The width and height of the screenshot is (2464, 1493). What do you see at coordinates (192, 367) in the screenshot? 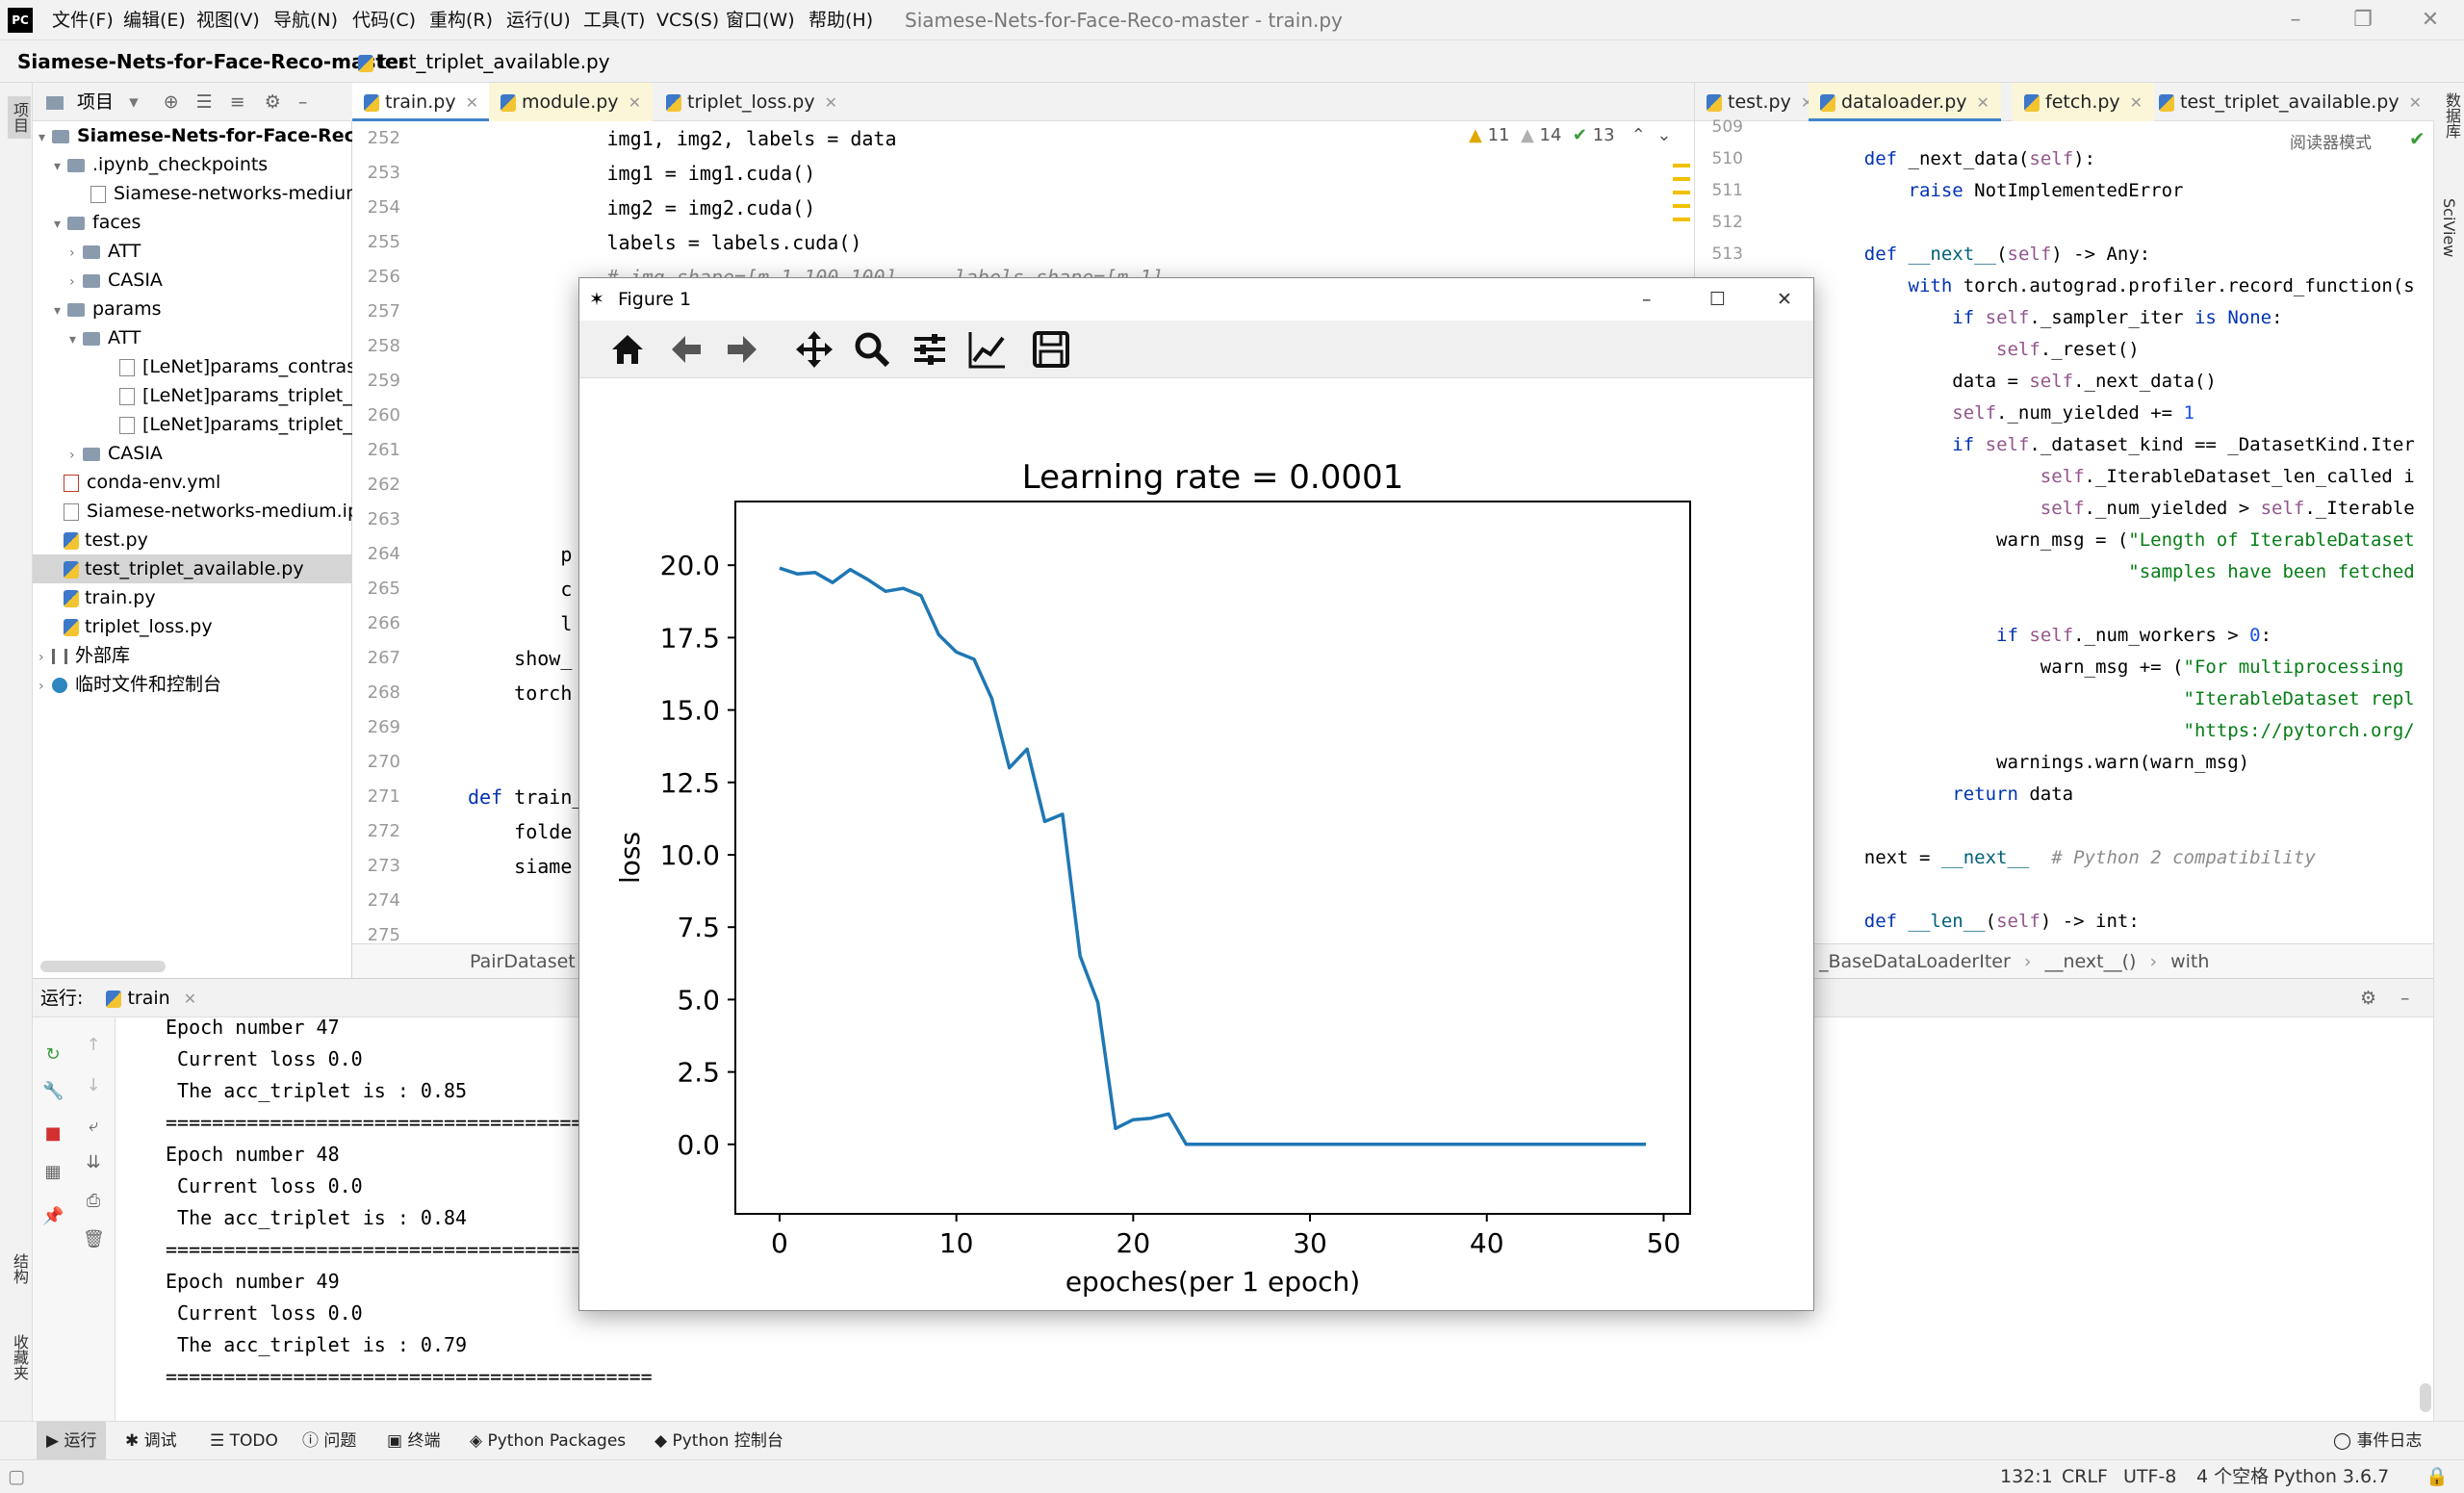
I see `tree-item-file: [LeNet]params_contrastiv` at bounding box center [192, 367].